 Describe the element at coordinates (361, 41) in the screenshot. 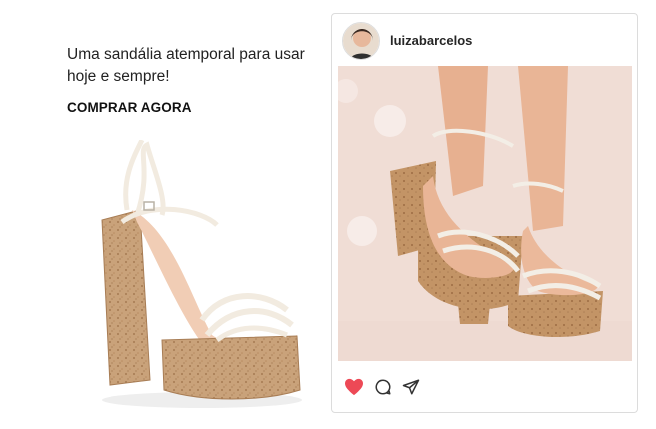

I see `avatar` at that location.